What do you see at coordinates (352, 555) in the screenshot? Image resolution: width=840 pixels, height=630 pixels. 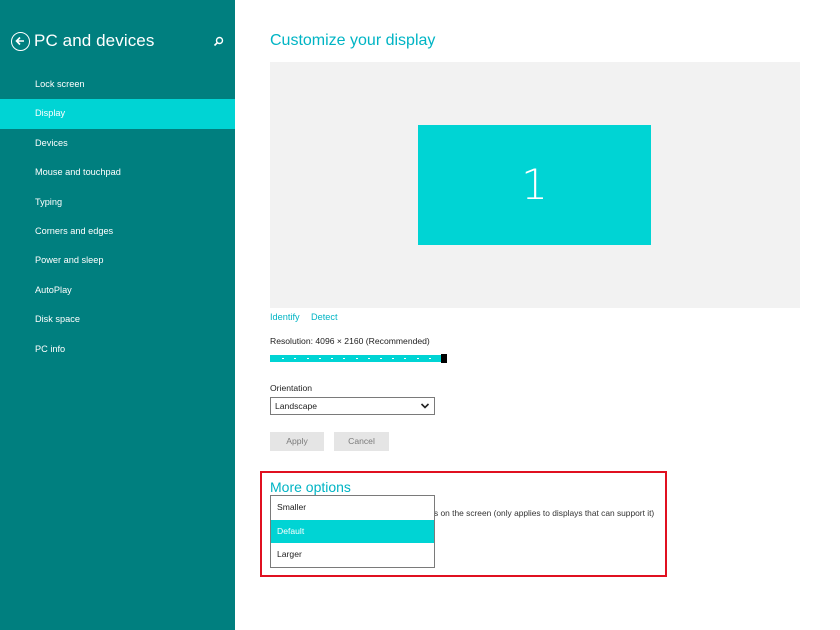 I see `size-option-larger: Larger` at bounding box center [352, 555].